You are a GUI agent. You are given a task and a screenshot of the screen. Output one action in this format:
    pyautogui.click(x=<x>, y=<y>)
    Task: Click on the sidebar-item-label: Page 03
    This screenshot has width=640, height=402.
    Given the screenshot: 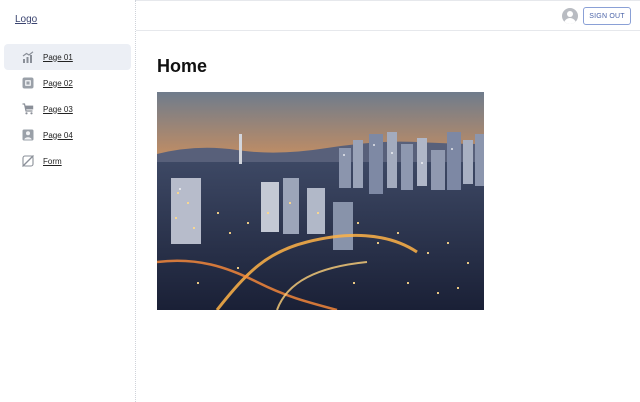 What is the action you would take?
    pyautogui.click(x=58, y=109)
    